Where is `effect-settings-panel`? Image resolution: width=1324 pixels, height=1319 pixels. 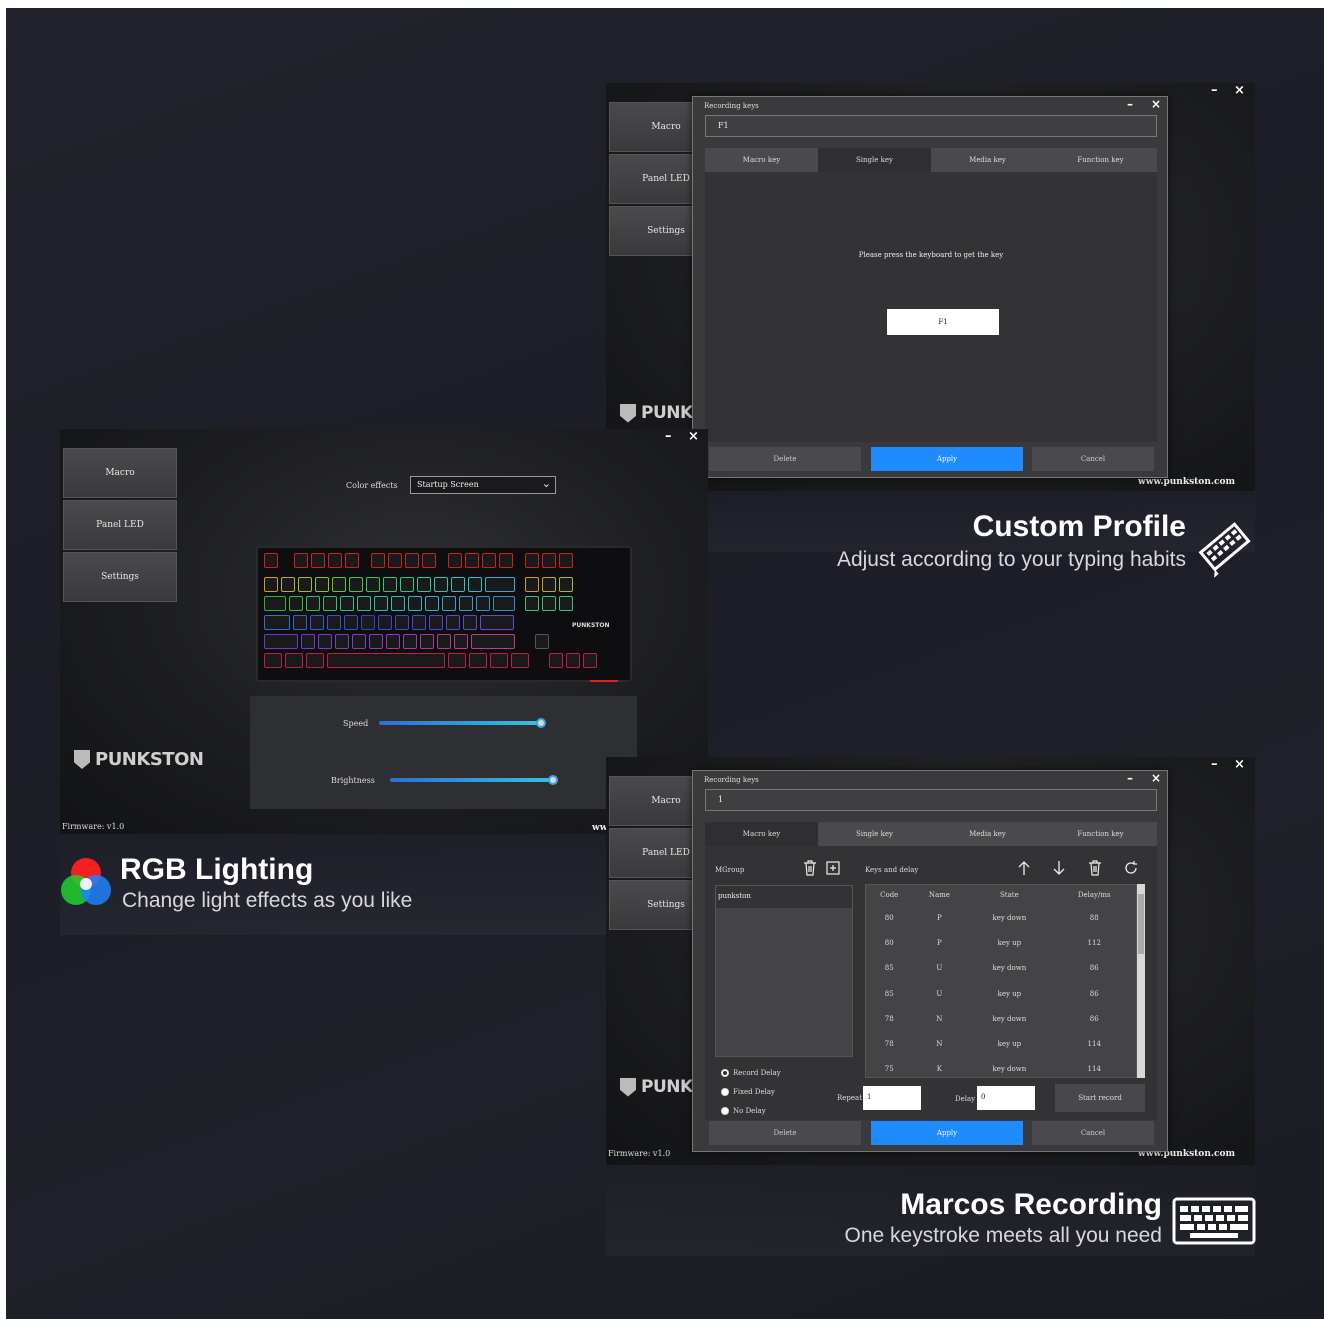 effect-settings-panel is located at coordinates (443, 752).